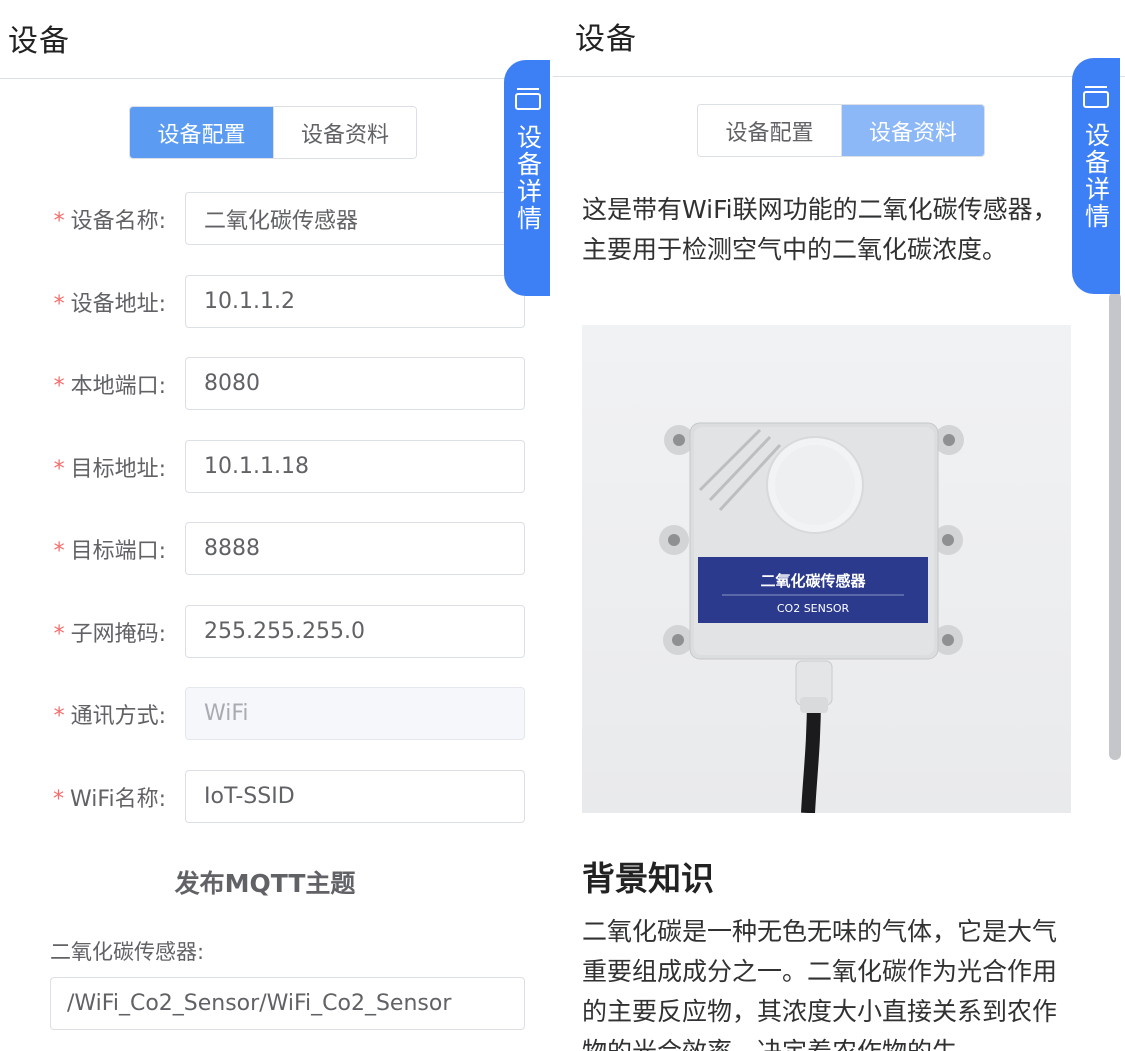  I want to click on form-row-target-address: * 目标地址:, so click(275, 466).